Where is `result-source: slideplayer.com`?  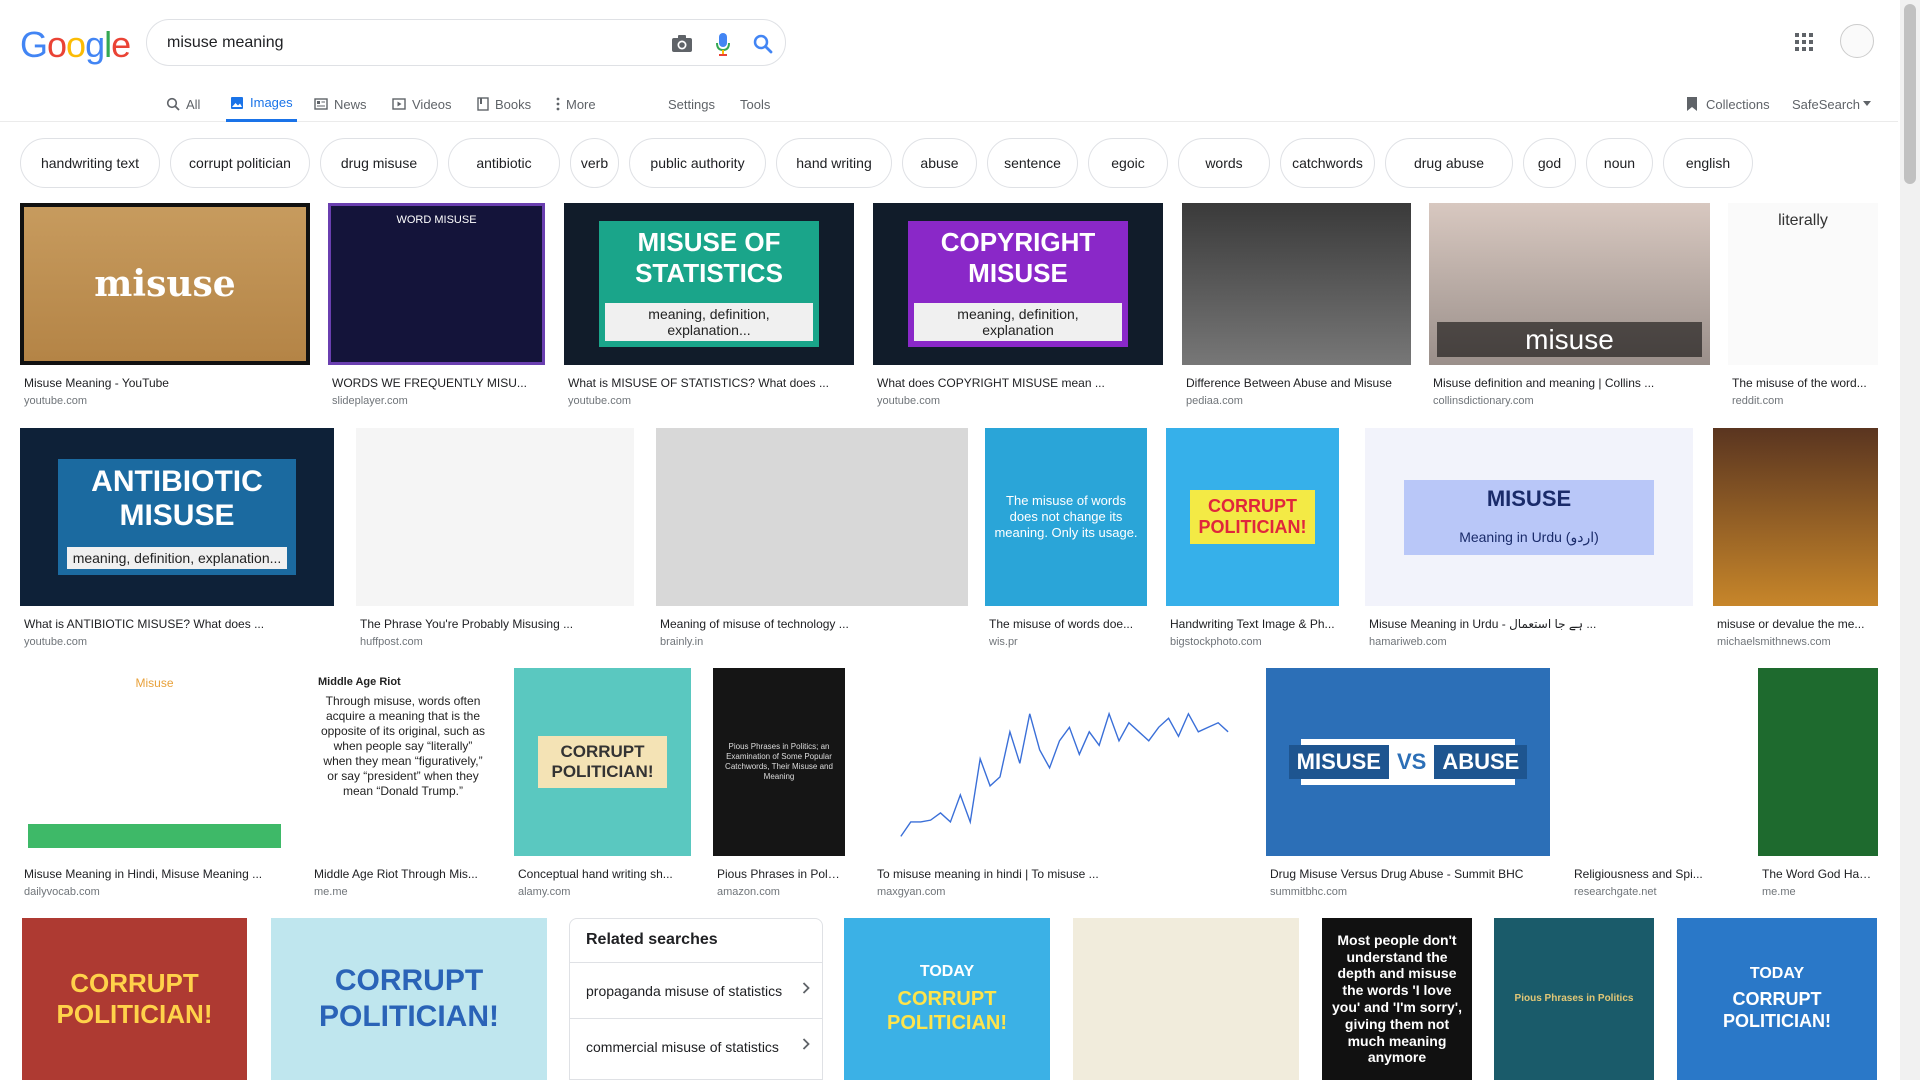
result-source: slideplayer.com is located at coordinates (436, 401).